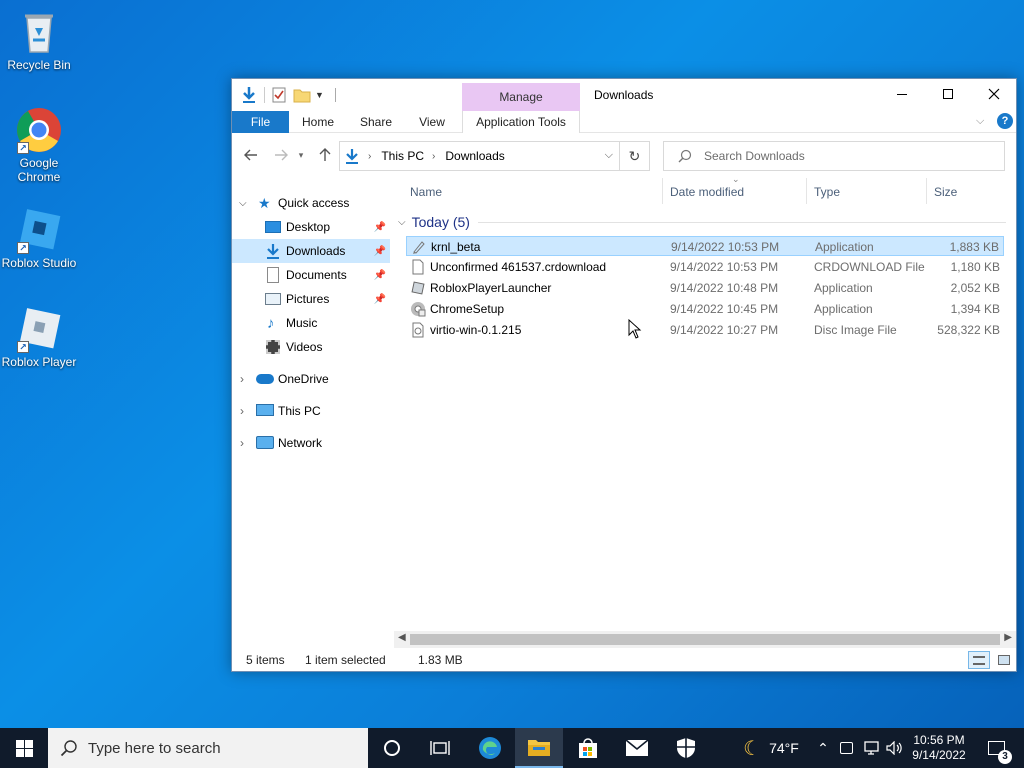 Image resolution: width=1024 pixels, height=768 pixels. What do you see at coordinates (311, 323) in the screenshot?
I see `nav-item-music: ♪ Music` at bounding box center [311, 323].